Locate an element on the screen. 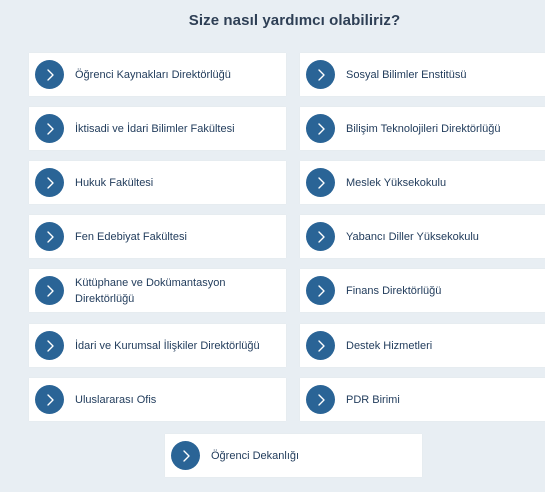  link-label: İktisadi ve İdari Bilimler Fakültesi is located at coordinates (155, 128).